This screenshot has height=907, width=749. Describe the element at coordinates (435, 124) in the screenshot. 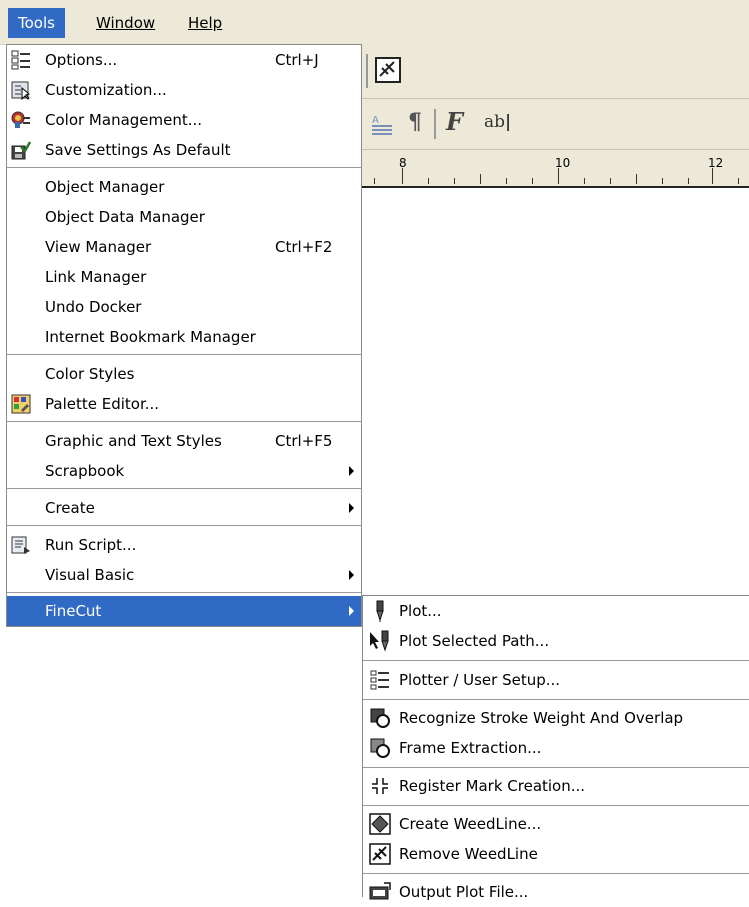

I see `toolbar-separator` at that location.